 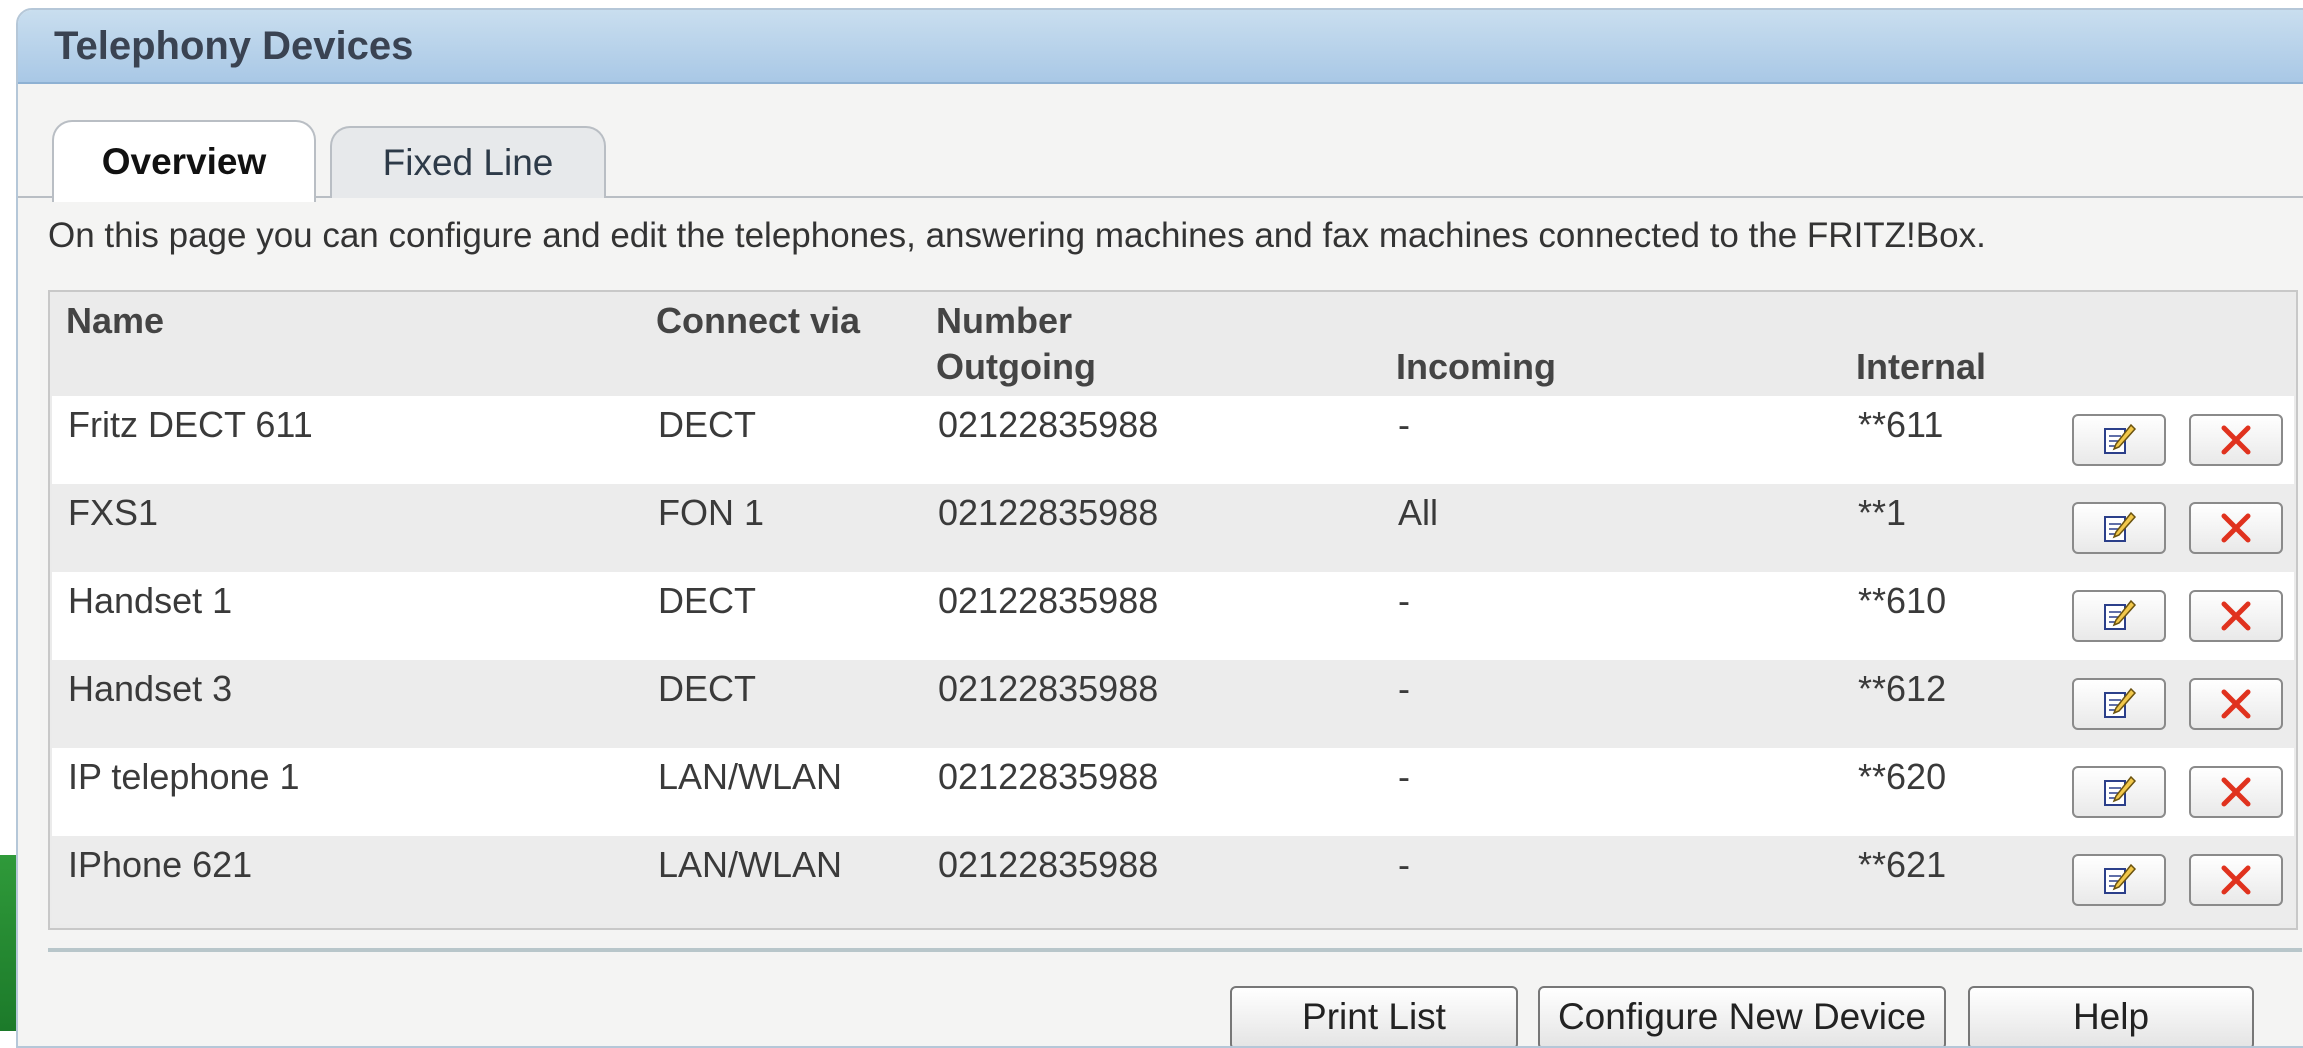 What do you see at coordinates (1173, 528) in the screenshot?
I see `table-row: FXS1 FON 1 02122835988 All **1` at bounding box center [1173, 528].